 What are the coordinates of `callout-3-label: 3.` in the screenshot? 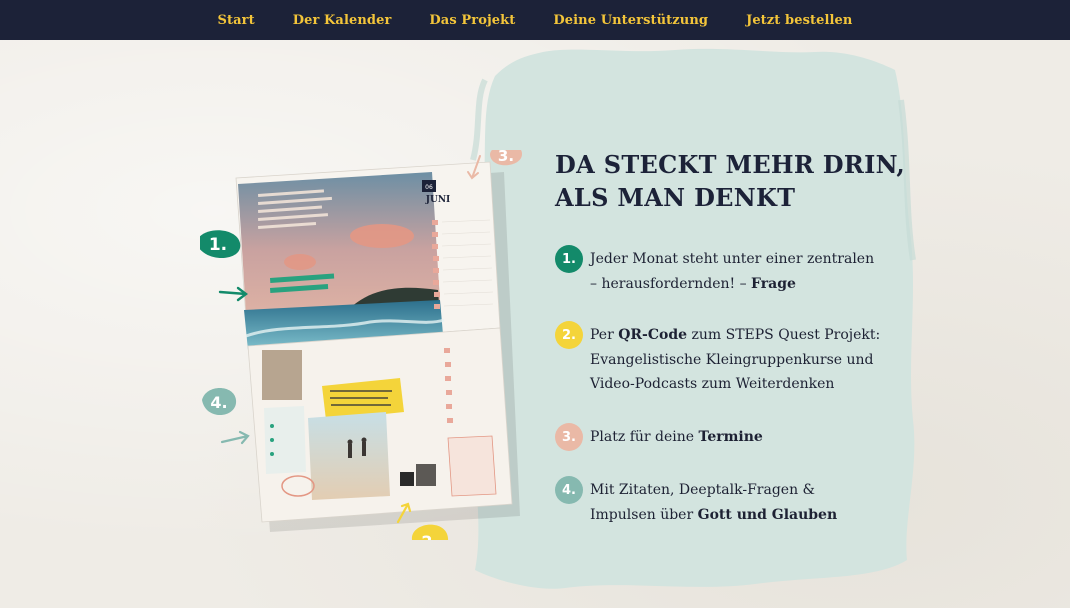 It's located at (506, 157).